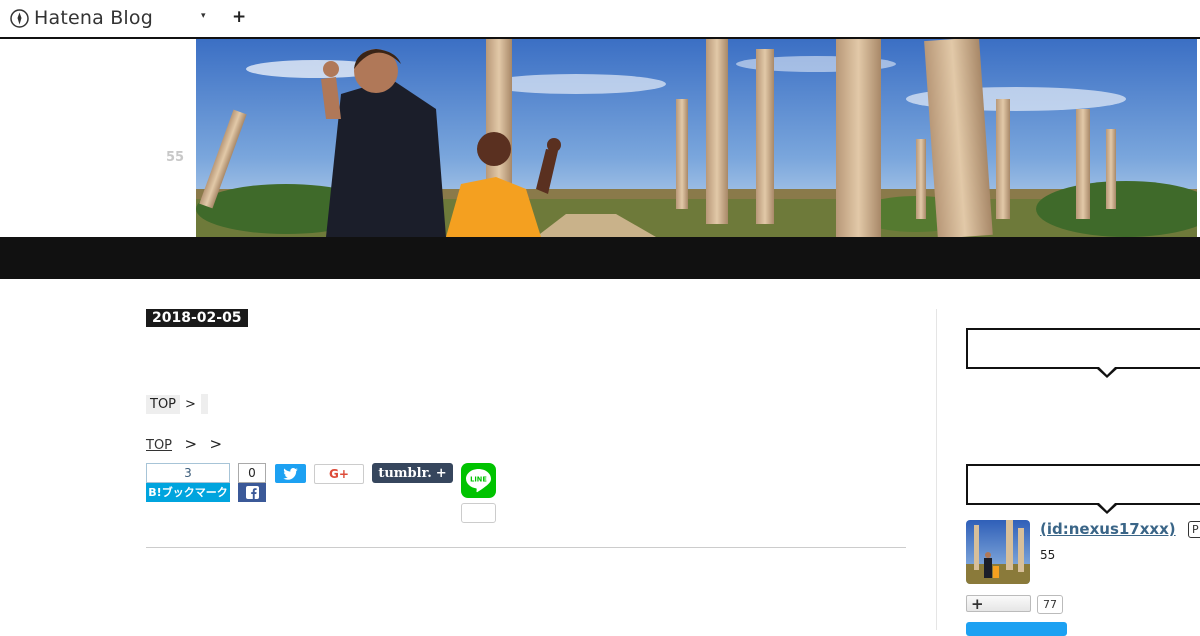 The height and width of the screenshot is (636, 1200). I want to click on sidebar-divider, so click(936, 469).